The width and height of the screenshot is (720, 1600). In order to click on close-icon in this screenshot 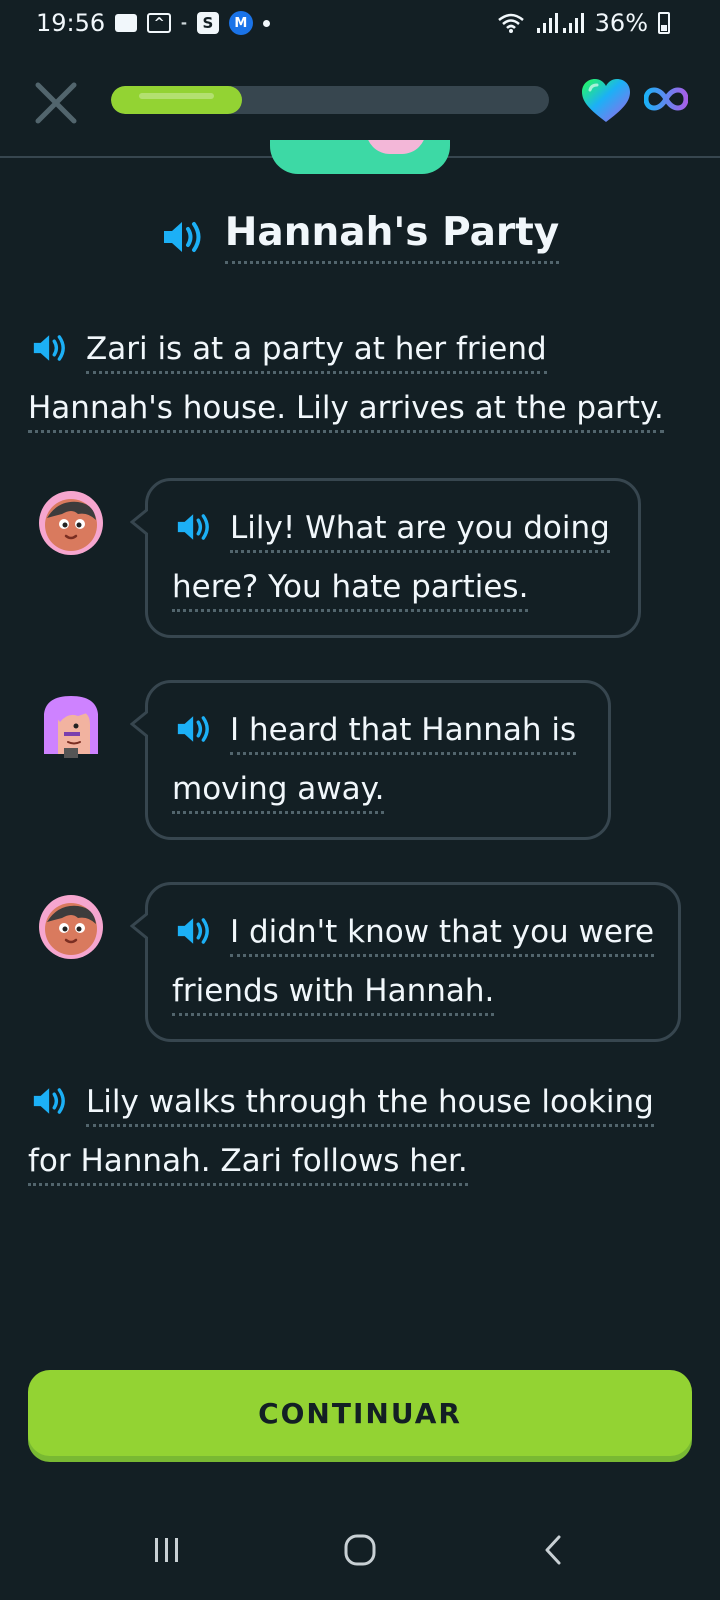, I will do `click(56, 103)`.